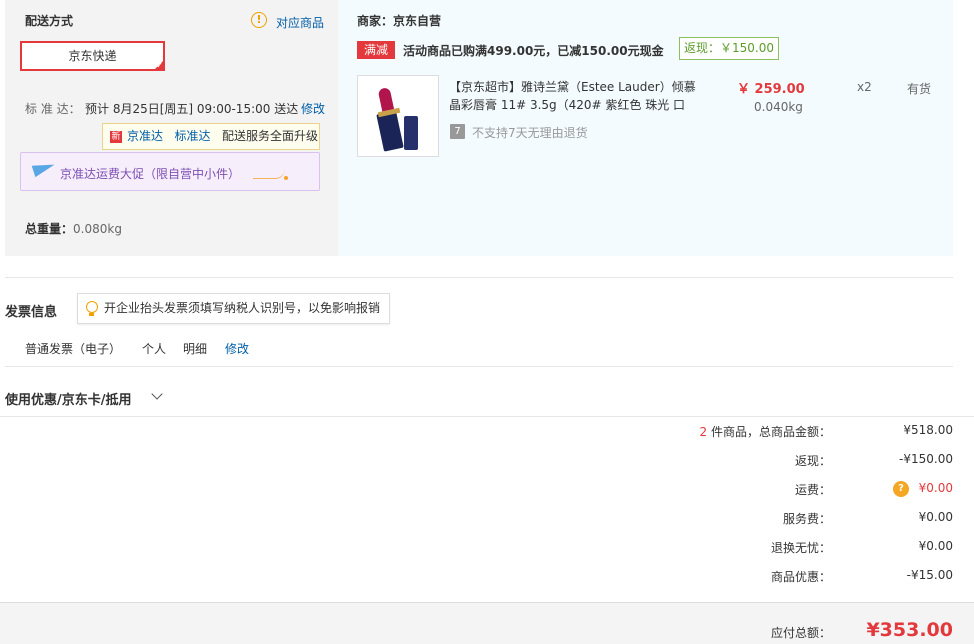  Describe the element at coordinates (806, 519) in the screenshot. I see `service-fee-label: 服务费：` at that location.